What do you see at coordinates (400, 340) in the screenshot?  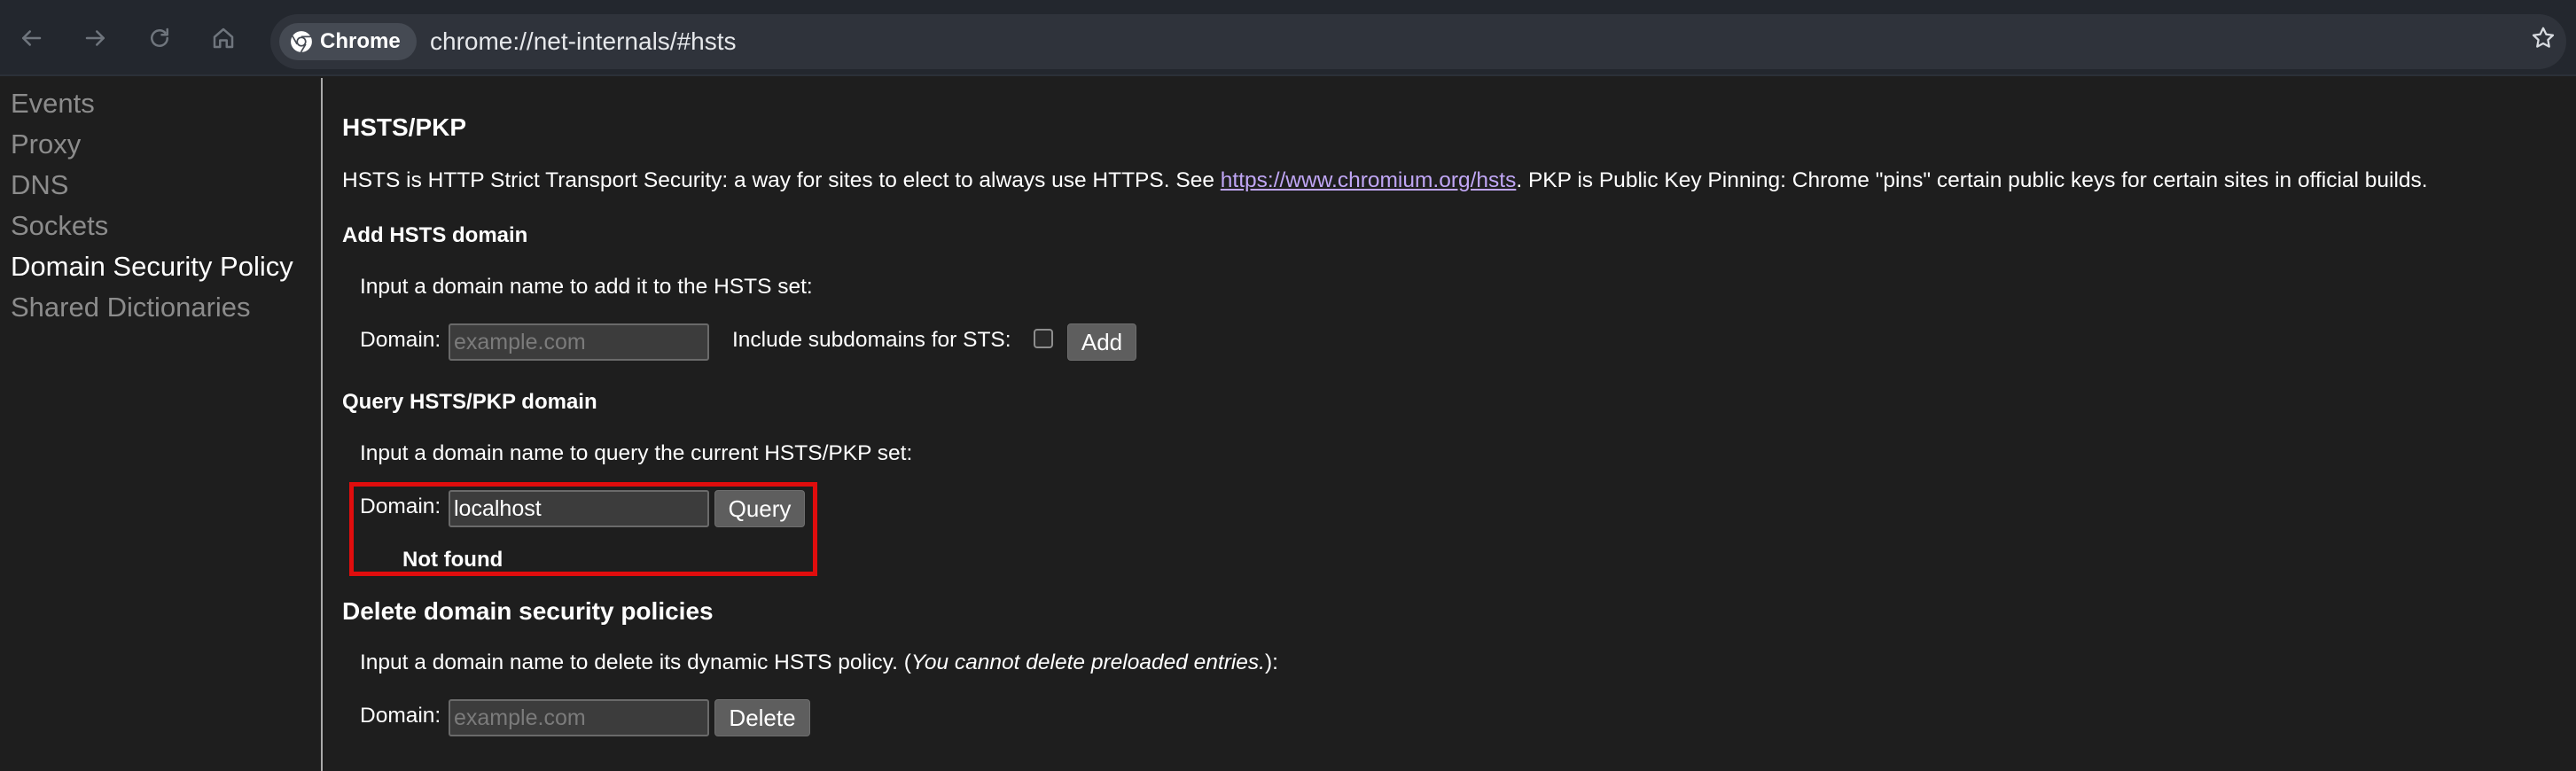 I see `add-domain-label: Domain:` at bounding box center [400, 340].